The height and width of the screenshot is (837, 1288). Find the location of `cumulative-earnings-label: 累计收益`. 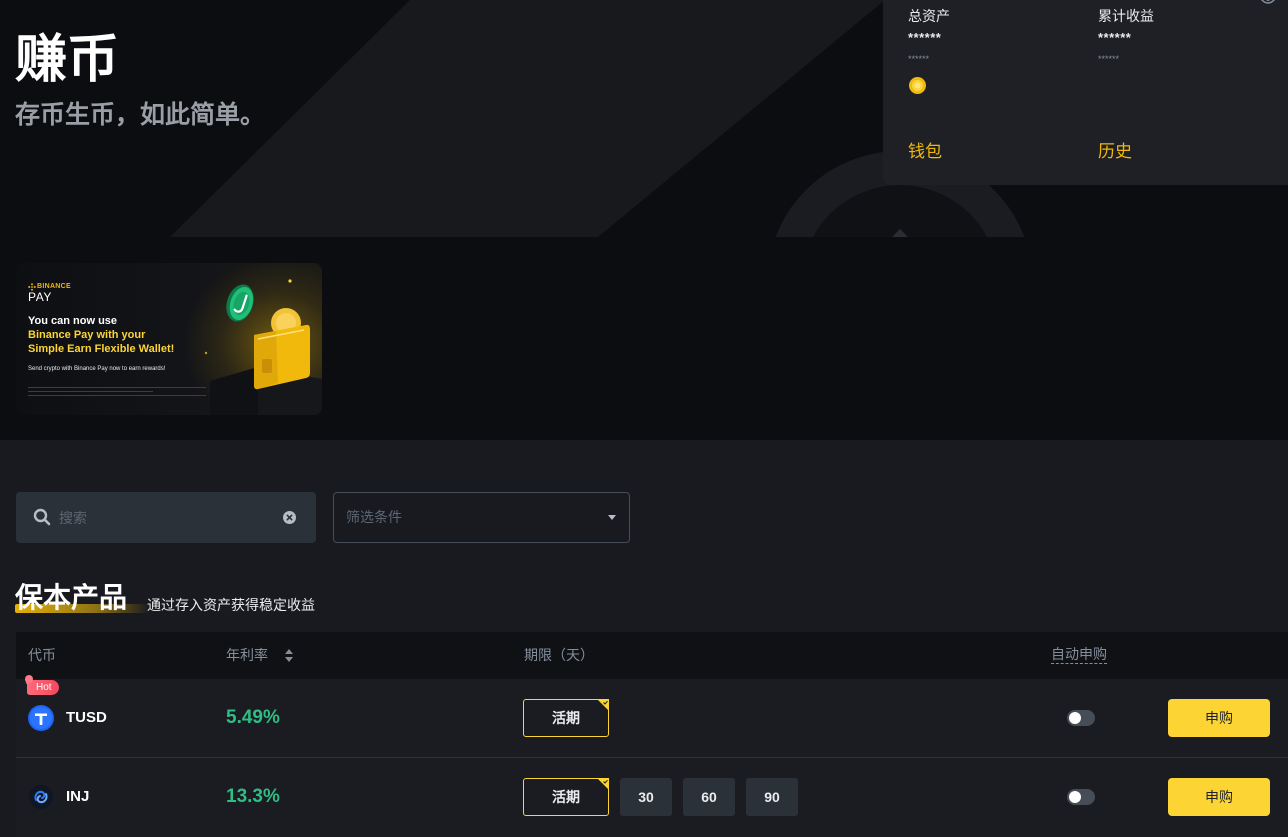

cumulative-earnings-label: 累计收益 is located at coordinates (1126, 16).